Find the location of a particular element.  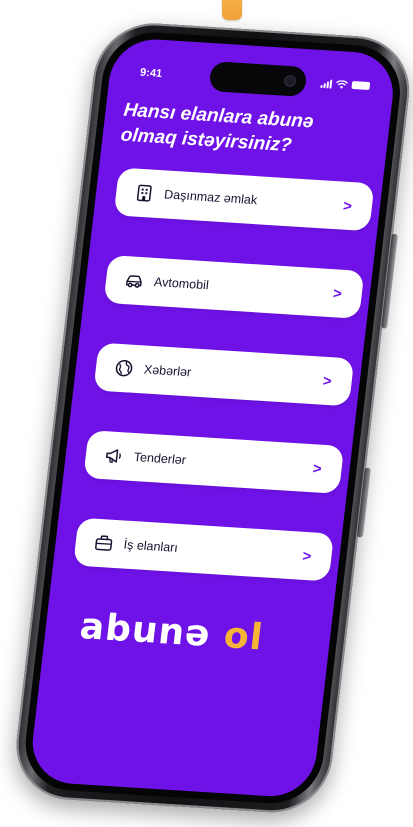

category-real-estate-button: Daşınmaz əmlak > is located at coordinates (244, 199).